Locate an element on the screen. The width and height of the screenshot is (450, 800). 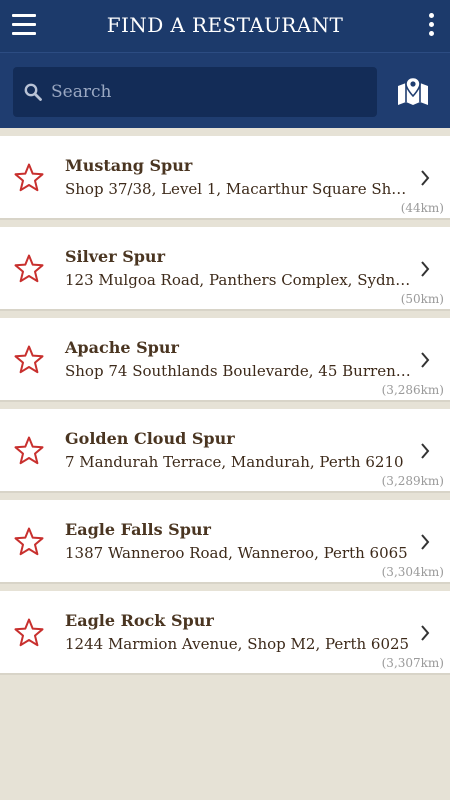
restaurant-name: Silver Spur is located at coordinates (115, 256).